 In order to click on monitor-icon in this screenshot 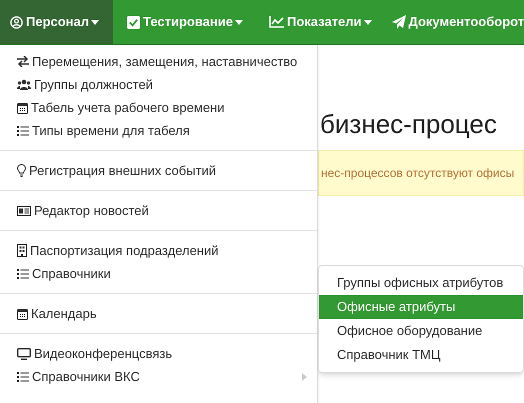, I will do `click(24, 354)`.